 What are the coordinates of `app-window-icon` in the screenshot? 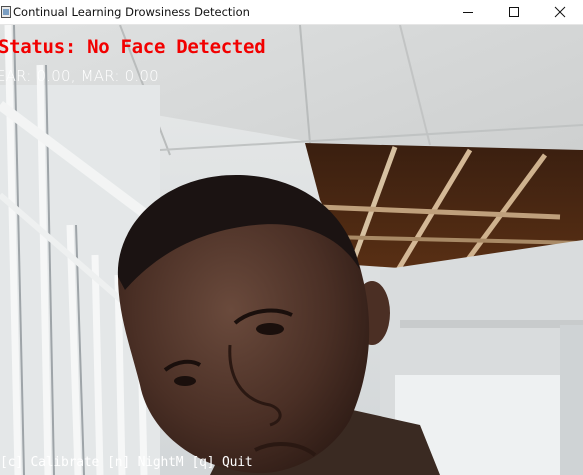 It's located at (6, 12).